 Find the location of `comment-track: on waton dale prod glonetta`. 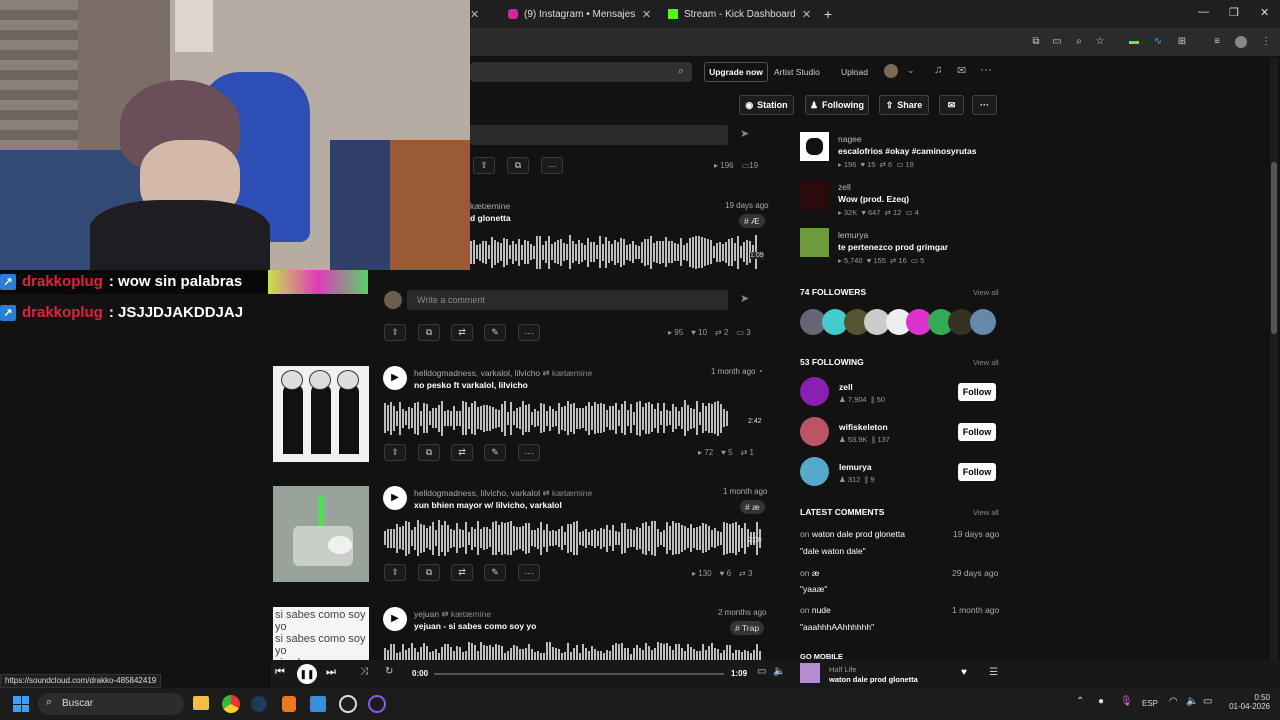

comment-track: on waton dale prod glonetta is located at coordinates (852, 534).